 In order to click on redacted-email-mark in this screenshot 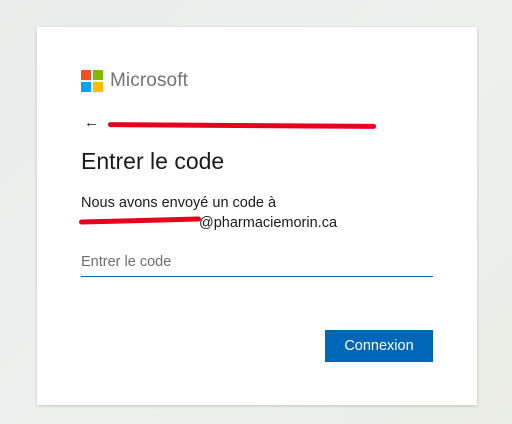, I will do `click(242, 125)`.